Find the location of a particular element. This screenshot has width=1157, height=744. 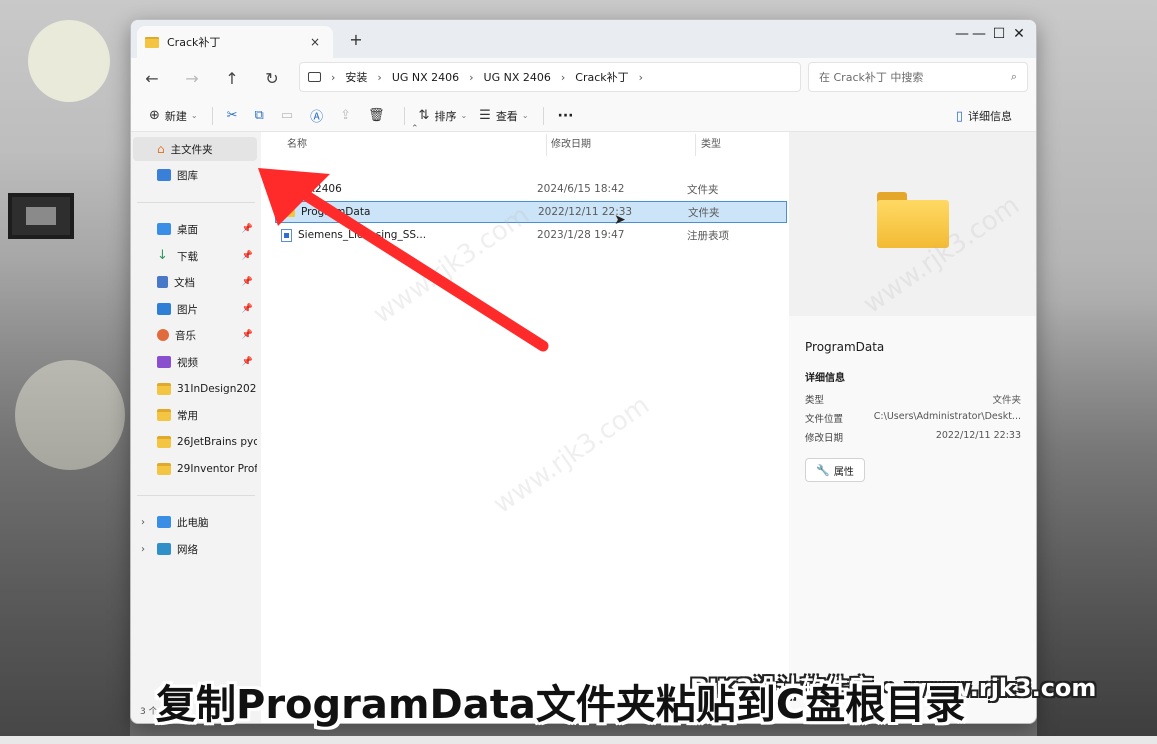

gallery-icon is located at coordinates (164, 175).